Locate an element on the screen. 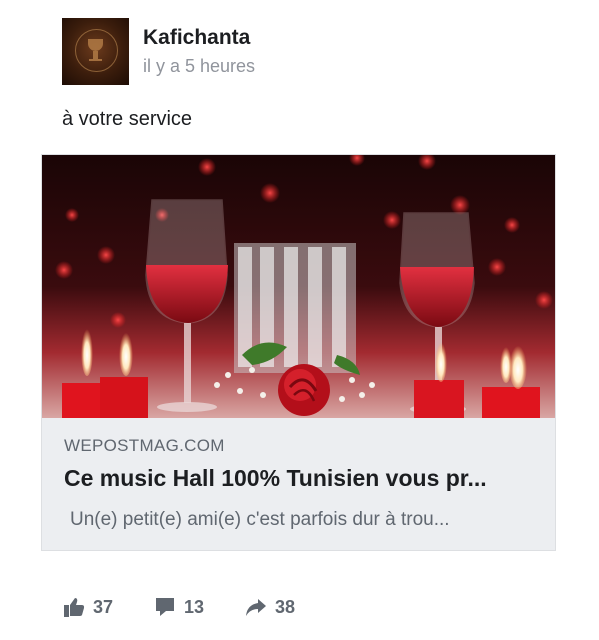 The height and width of the screenshot is (640, 599). post-actions: 37 13 38 is located at coordinates (262, 607).